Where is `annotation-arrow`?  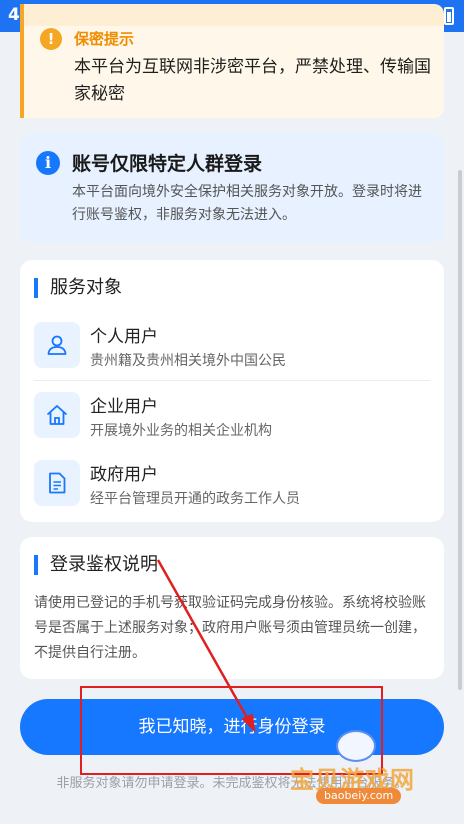
annotation-arrow is located at coordinates (206, 646).